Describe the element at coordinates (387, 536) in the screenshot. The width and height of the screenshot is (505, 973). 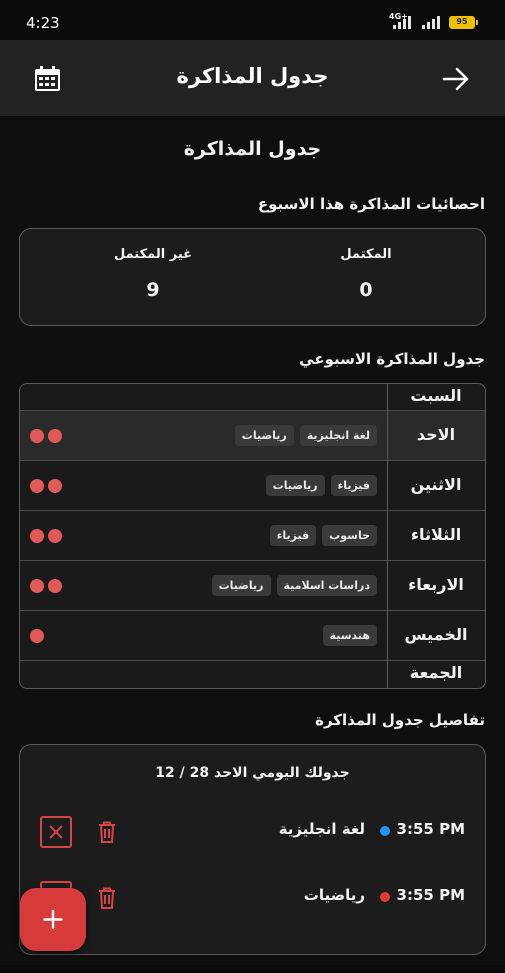
I see `table-divider` at that location.